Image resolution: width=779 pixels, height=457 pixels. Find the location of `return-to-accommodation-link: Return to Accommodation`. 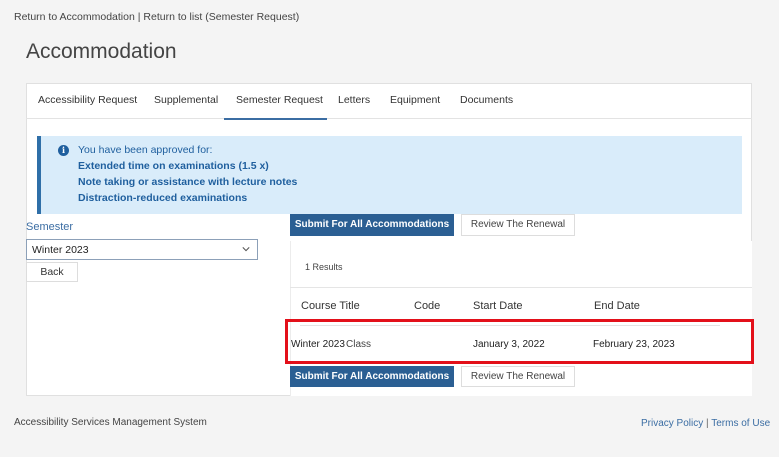

return-to-accommodation-link: Return to Accommodation is located at coordinates (74, 17).